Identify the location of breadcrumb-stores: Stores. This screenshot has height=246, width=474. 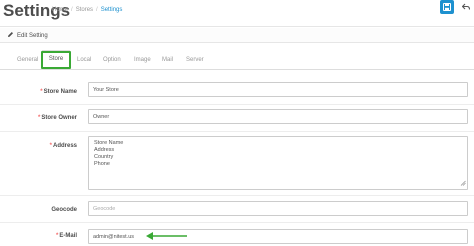
(84, 10).